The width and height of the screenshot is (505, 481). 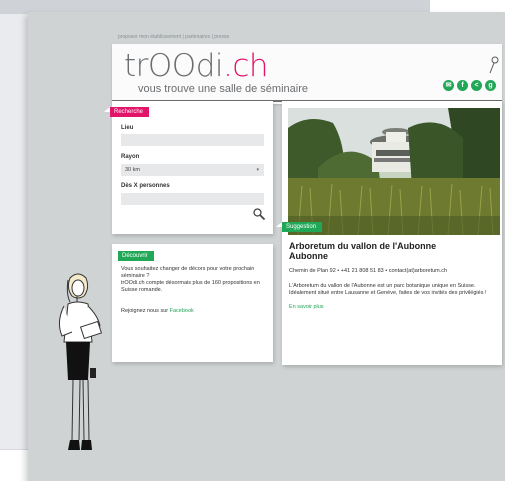 I want to click on google-icon: g, so click(x=490, y=85).